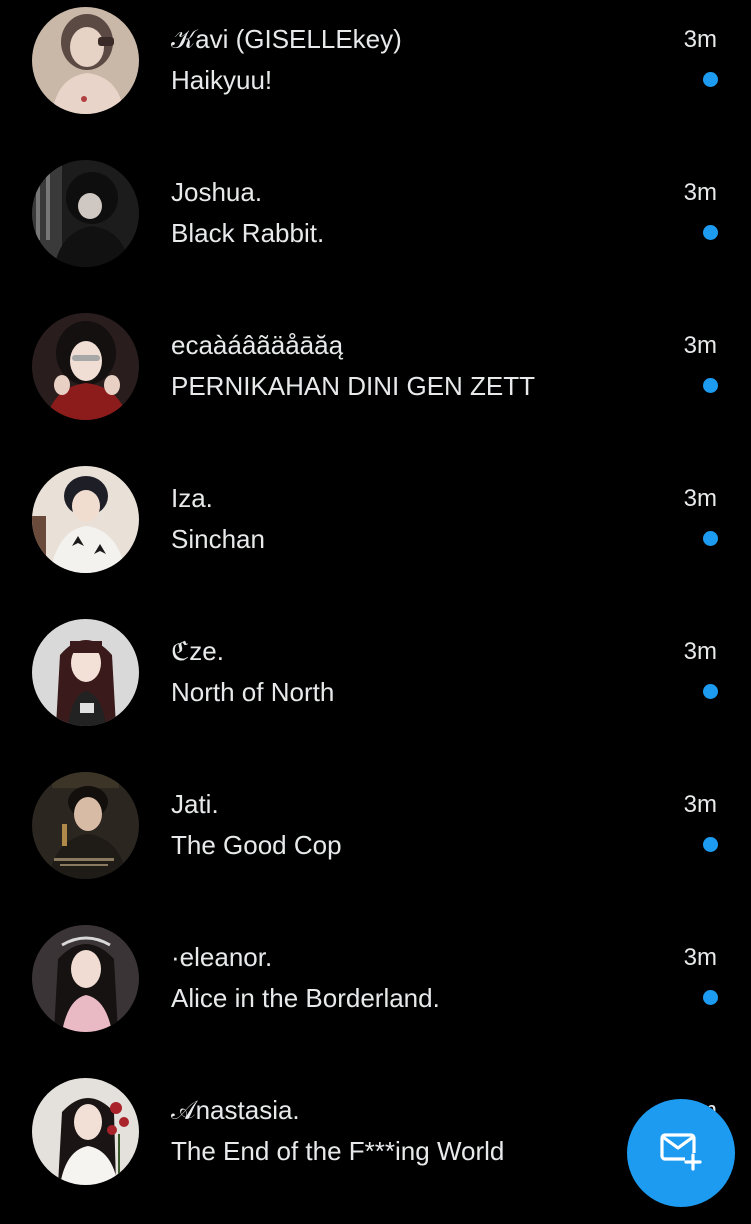  Describe the element at coordinates (375, 535) in the screenshot. I see `conversation-row: Iza. Sinchan 3m` at that location.